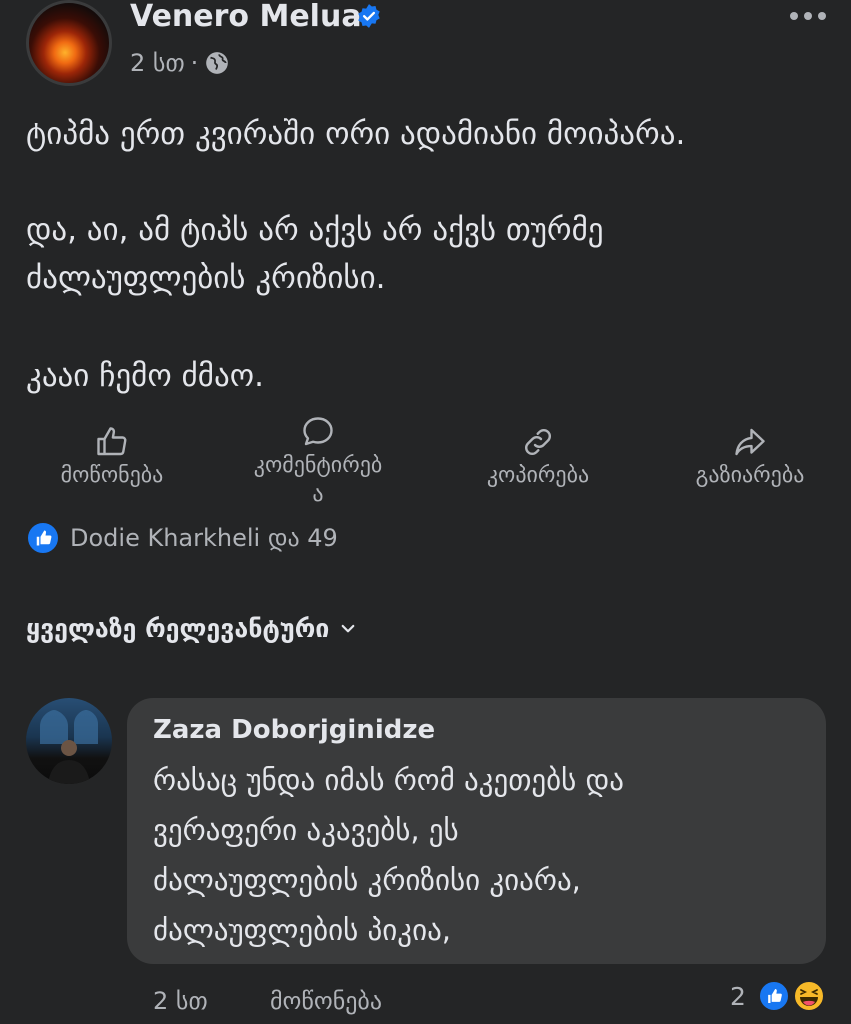 This screenshot has height=1024, width=851. Describe the element at coordinates (157, 63) in the screenshot. I see `post-time: 2 სთ` at that location.